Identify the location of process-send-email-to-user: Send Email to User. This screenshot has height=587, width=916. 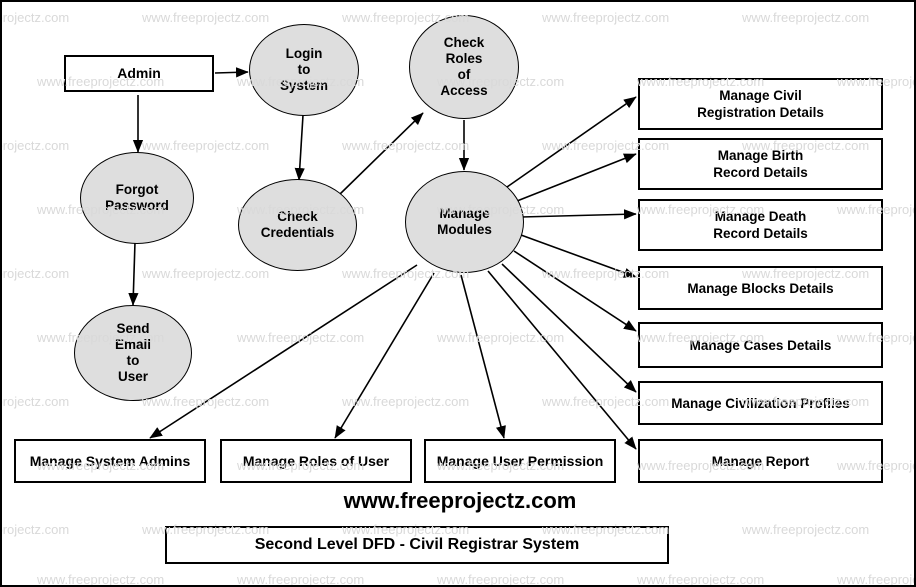
(133, 353).